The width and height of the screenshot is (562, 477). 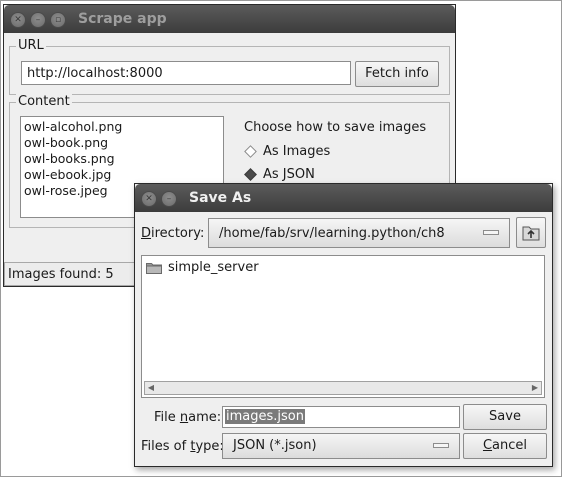 What do you see at coordinates (332, 233) in the screenshot?
I see `directory-value: /home/fab/srv/learning.python/ch8` at bounding box center [332, 233].